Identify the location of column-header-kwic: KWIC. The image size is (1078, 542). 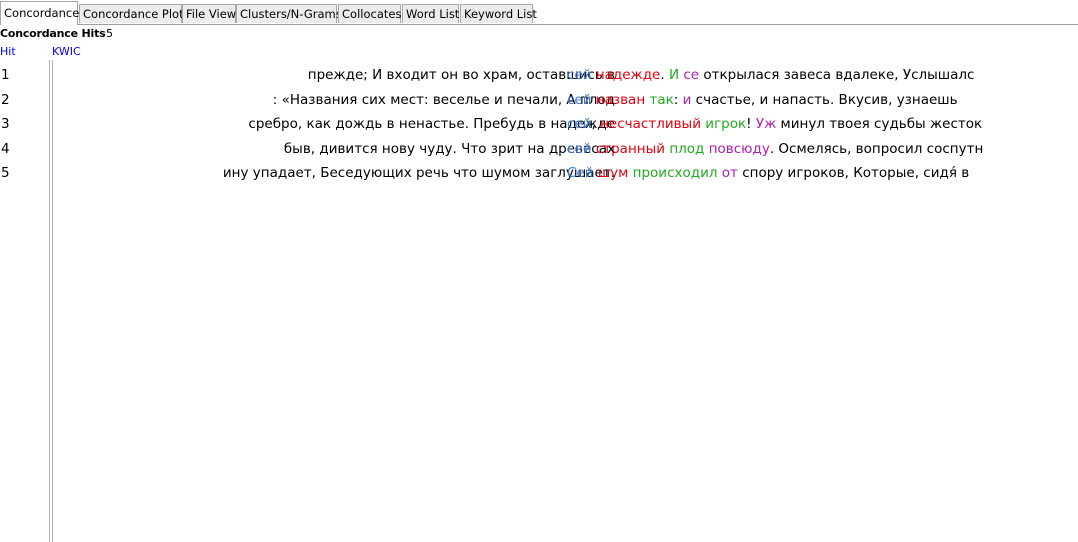
(66, 51).